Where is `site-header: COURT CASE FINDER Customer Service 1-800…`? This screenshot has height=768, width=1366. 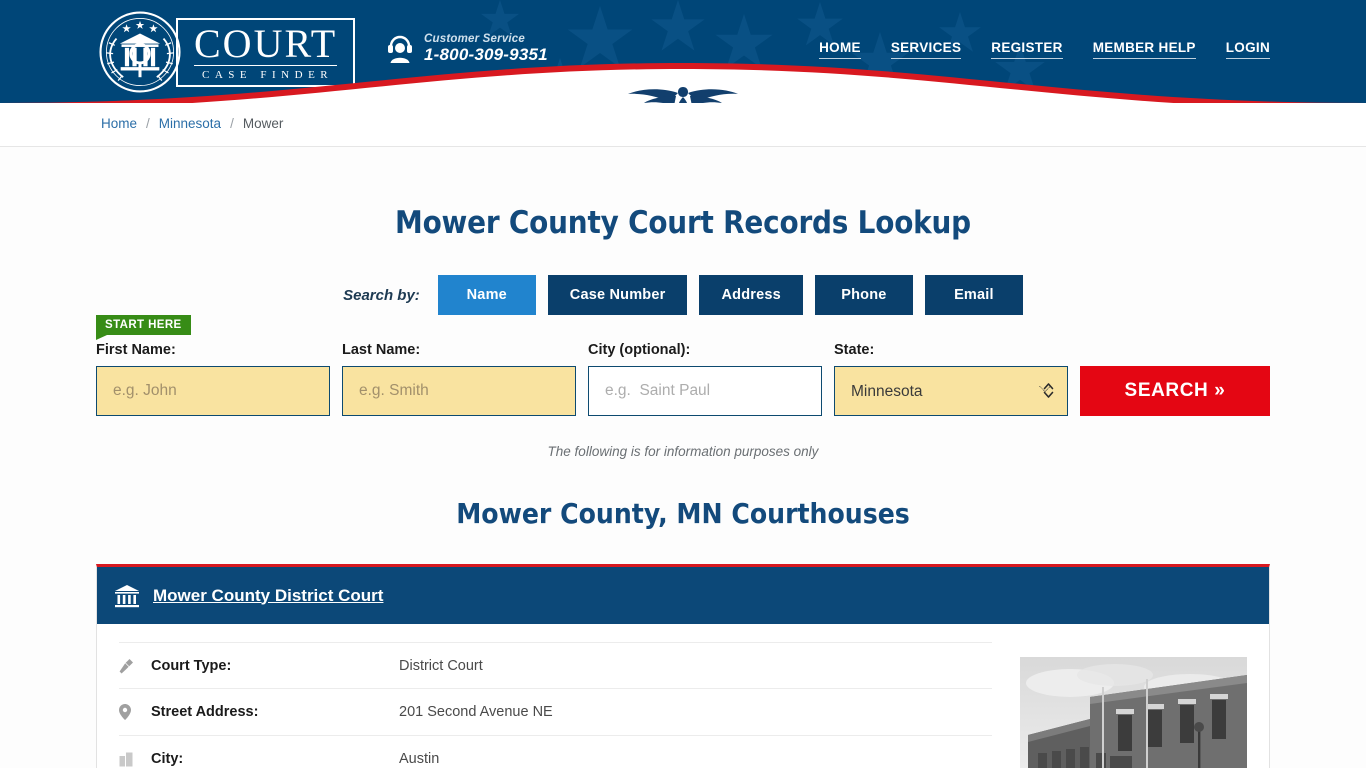
site-header: COURT CASE FINDER Customer Service 1-800… is located at coordinates (683, 51).